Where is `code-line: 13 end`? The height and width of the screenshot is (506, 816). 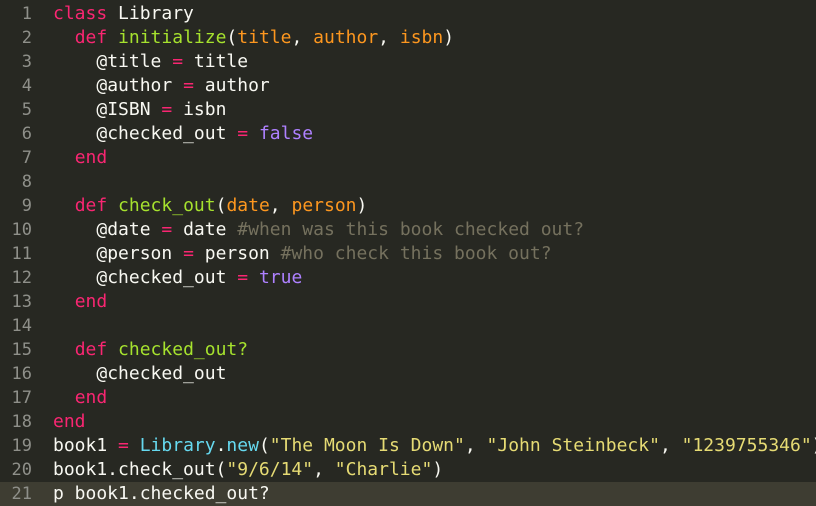
code-line: 13 end is located at coordinates (408, 302).